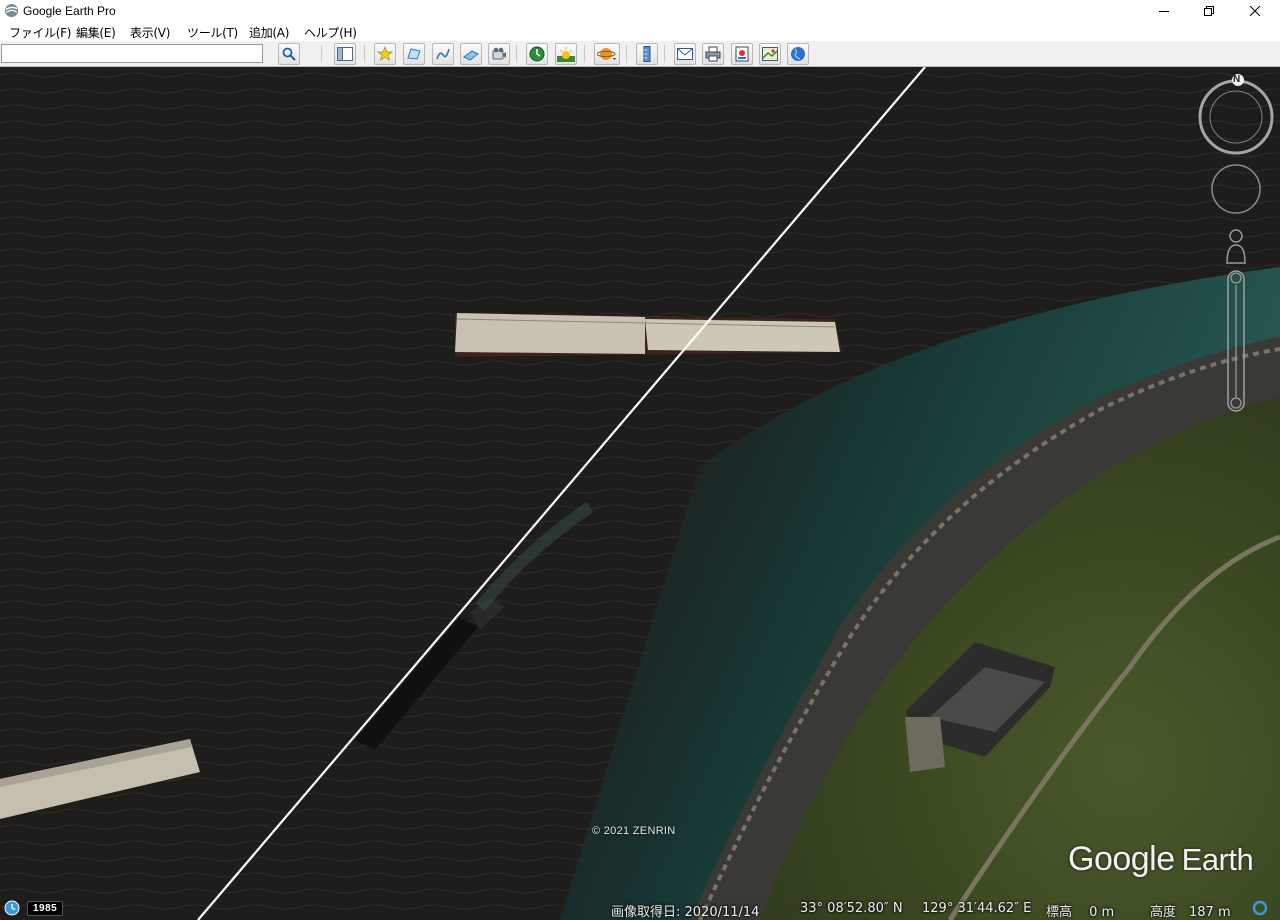  Describe the element at coordinates (40, 32) in the screenshot. I see `menu-file: ファイル(F)` at that location.